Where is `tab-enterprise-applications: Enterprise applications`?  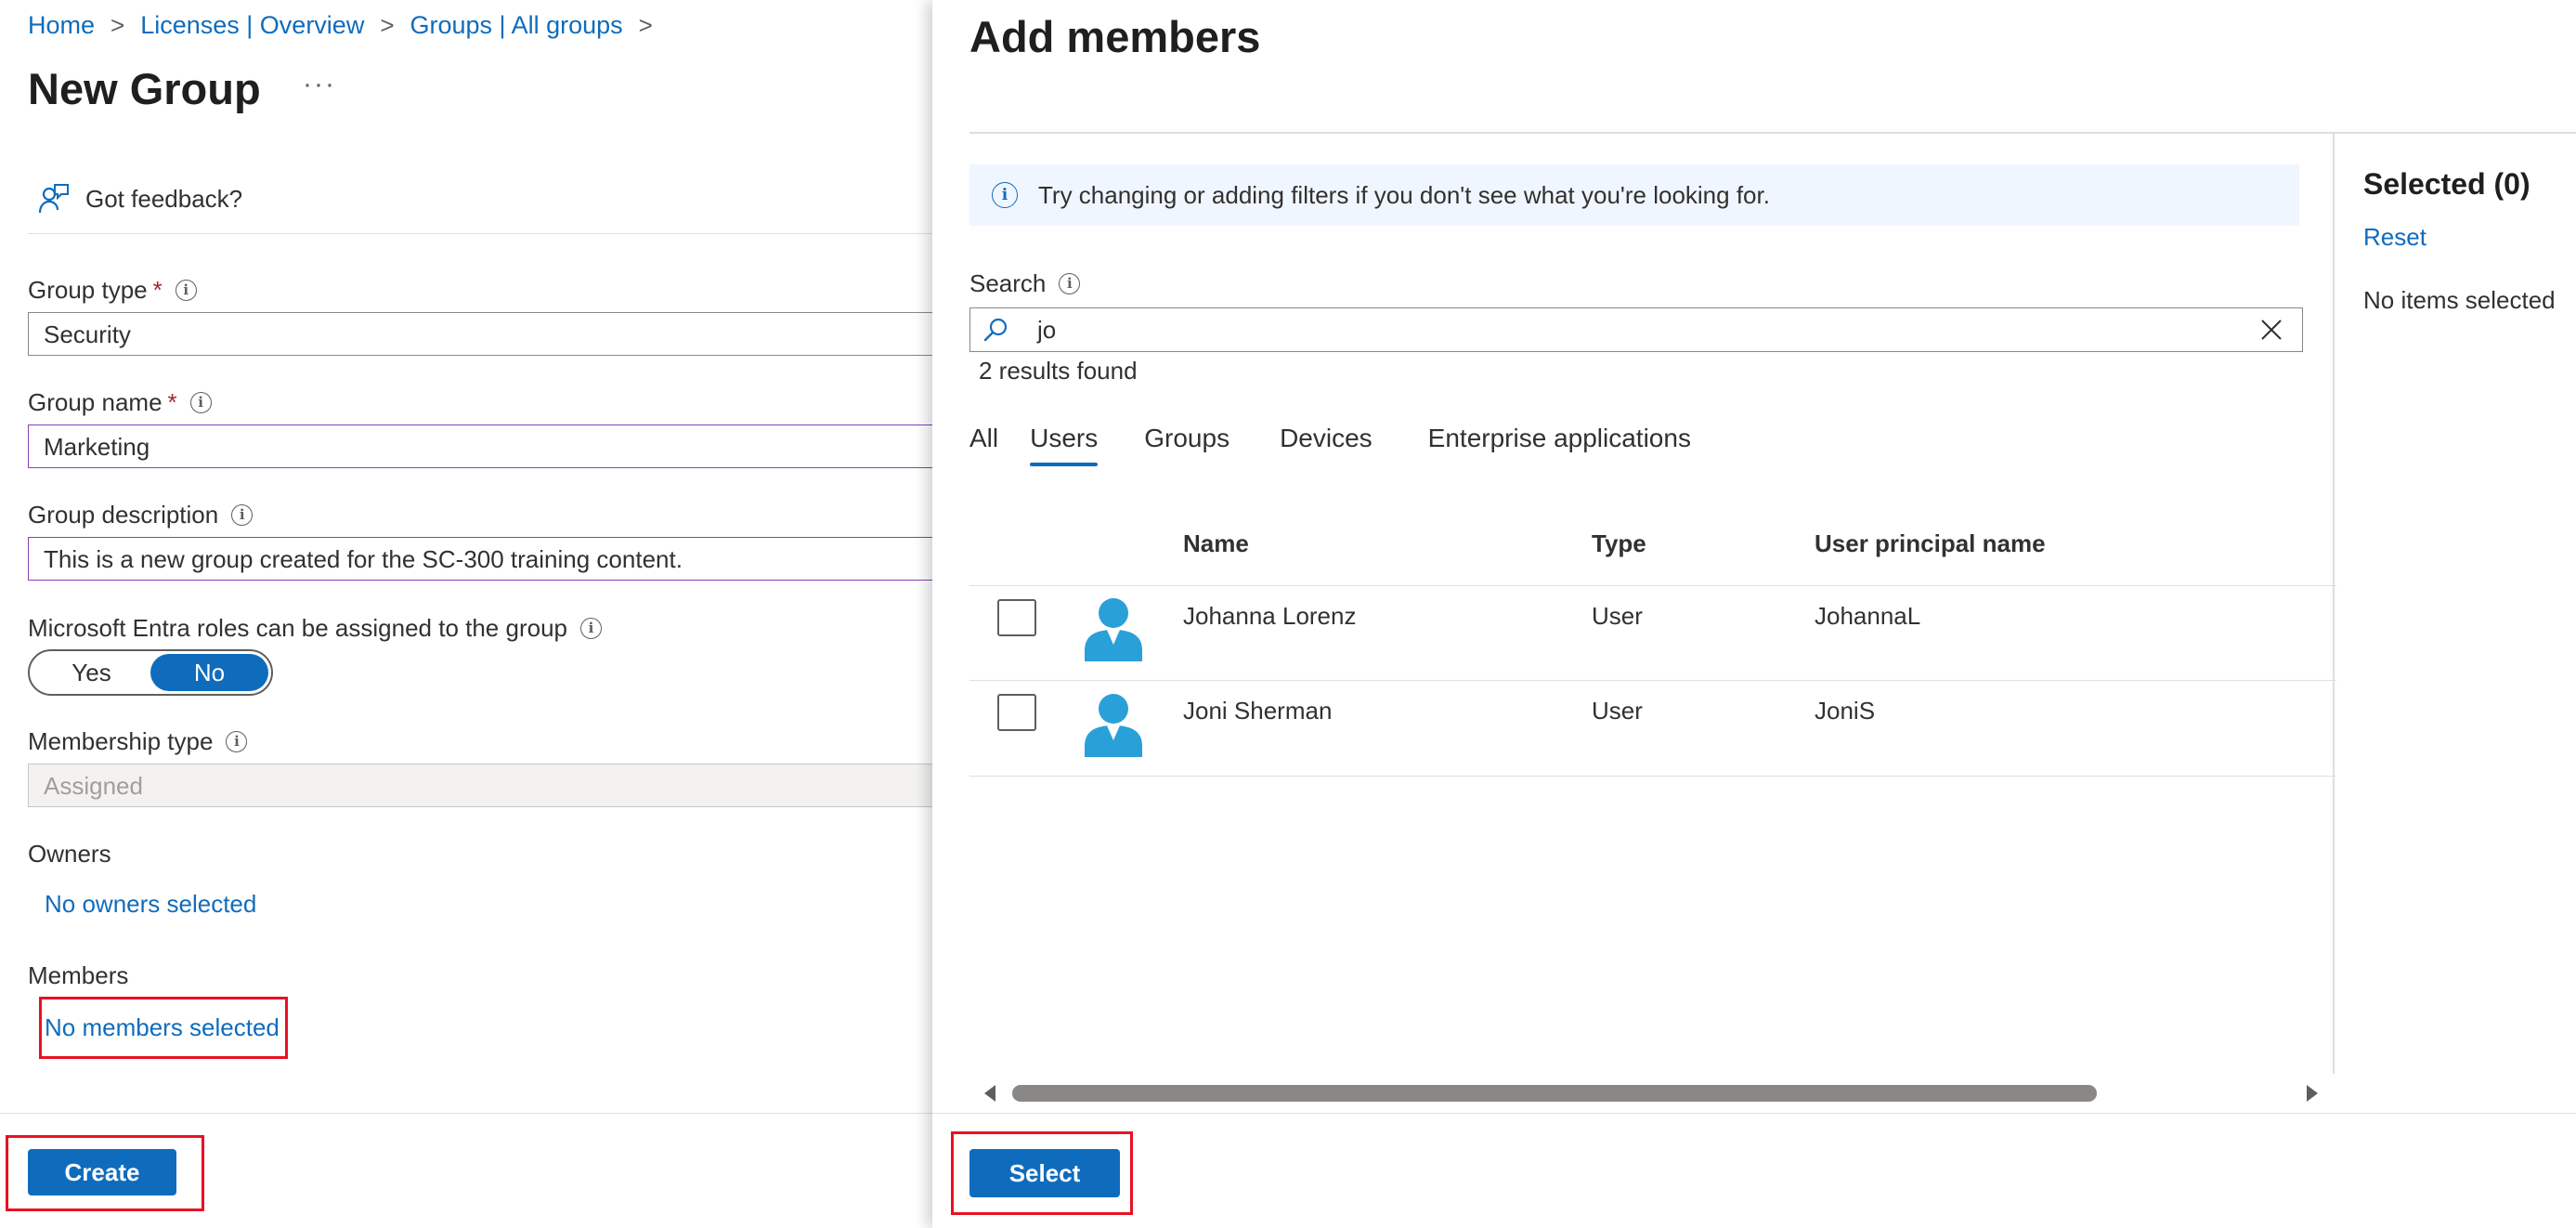
tab-enterprise-applications: Enterprise applications is located at coordinates (1559, 445).